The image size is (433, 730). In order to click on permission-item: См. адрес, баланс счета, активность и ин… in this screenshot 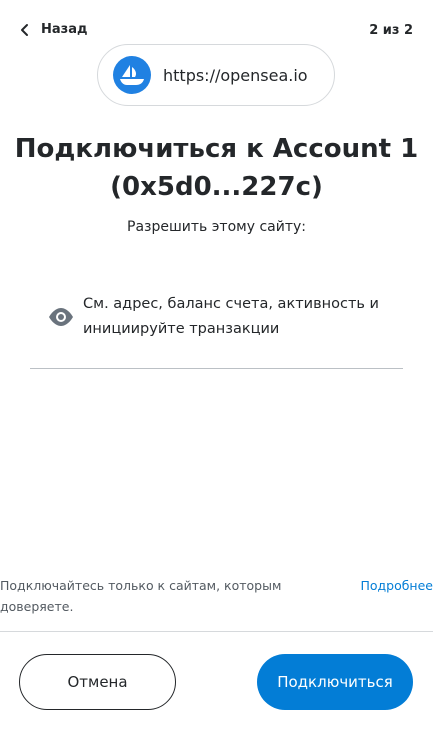, I will do `click(230, 317)`.